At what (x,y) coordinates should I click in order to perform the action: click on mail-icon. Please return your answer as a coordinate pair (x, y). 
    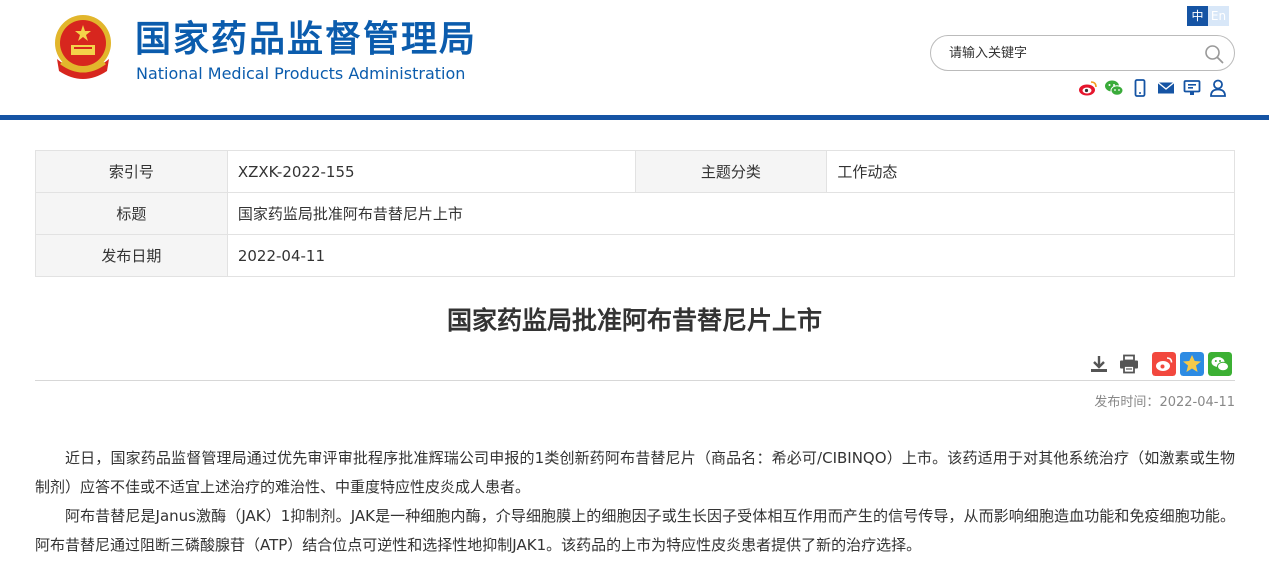
    Looking at the image, I should click on (1166, 88).